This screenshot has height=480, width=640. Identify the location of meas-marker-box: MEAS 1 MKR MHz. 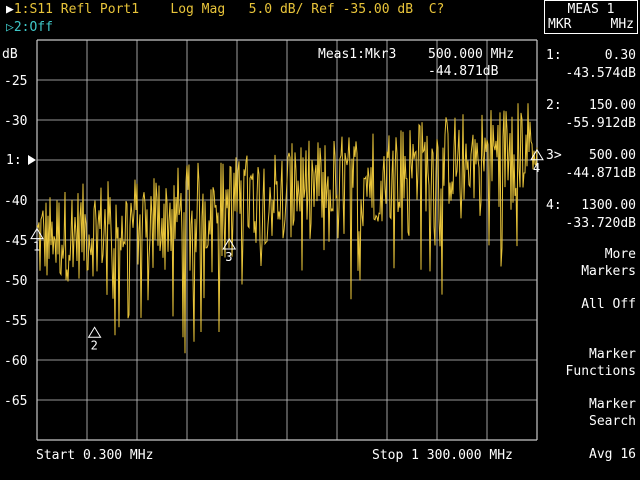
(591, 17).